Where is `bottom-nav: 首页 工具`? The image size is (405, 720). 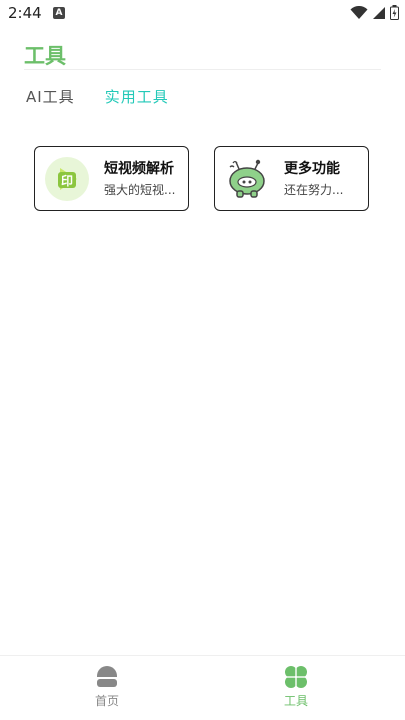
bottom-nav: 首页 工具 is located at coordinates (202, 687).